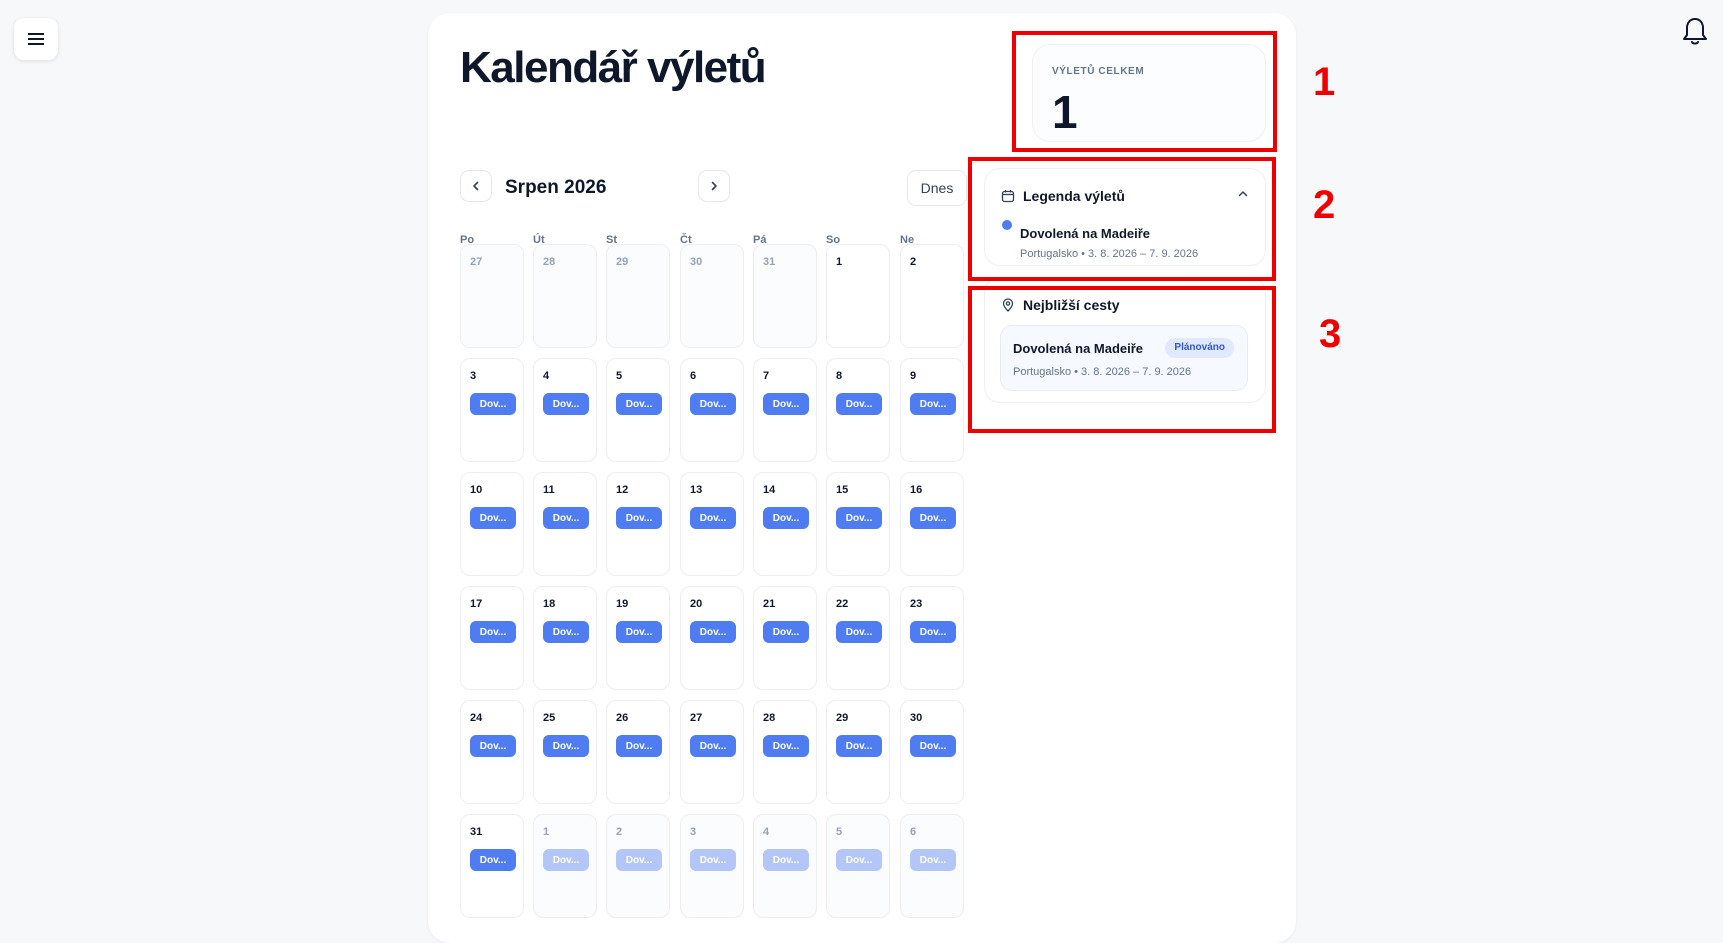 The image size is (1723, 943). Describe the element at coordinates (785, 296) in the screenshot. I see `calendar-day: 31` at that location.